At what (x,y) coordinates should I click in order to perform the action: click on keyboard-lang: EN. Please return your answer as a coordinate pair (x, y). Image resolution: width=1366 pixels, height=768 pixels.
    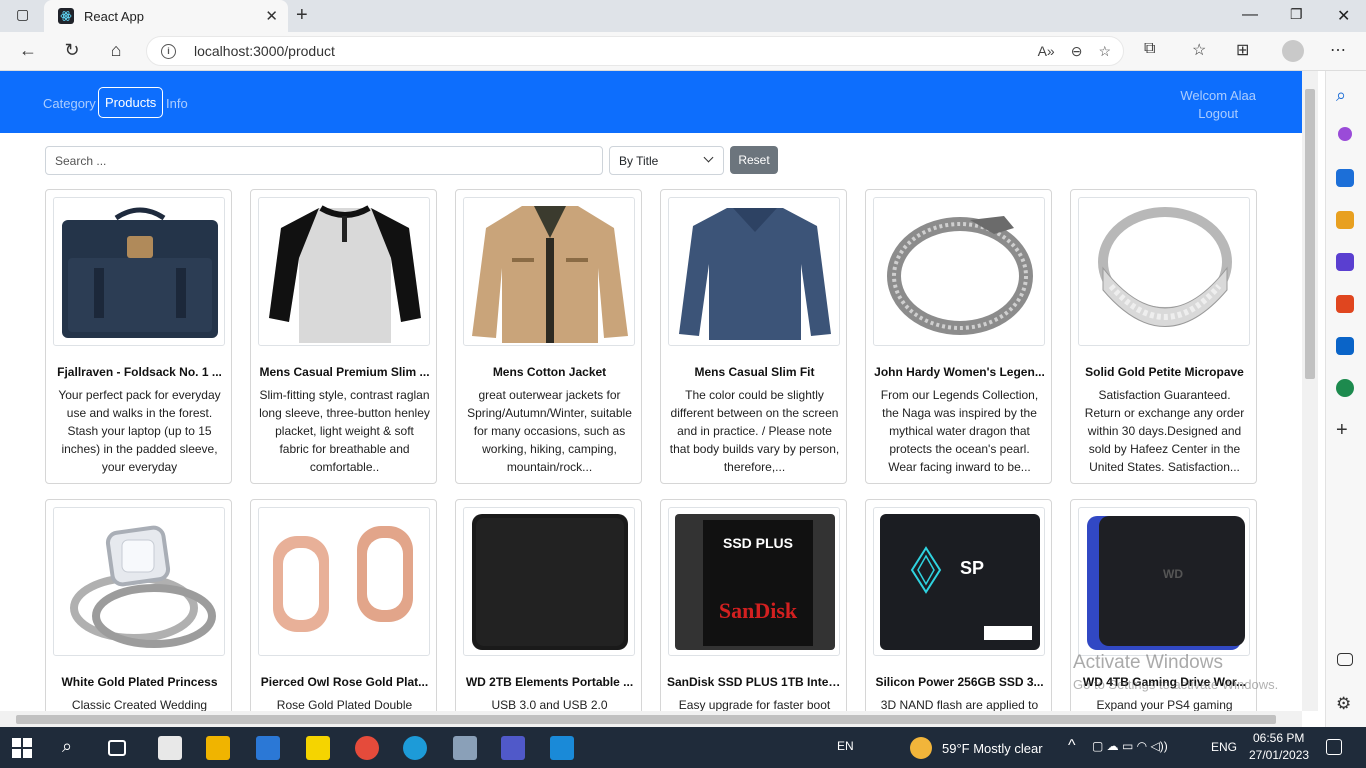
    Looking at the image, I should click on (845, 746).